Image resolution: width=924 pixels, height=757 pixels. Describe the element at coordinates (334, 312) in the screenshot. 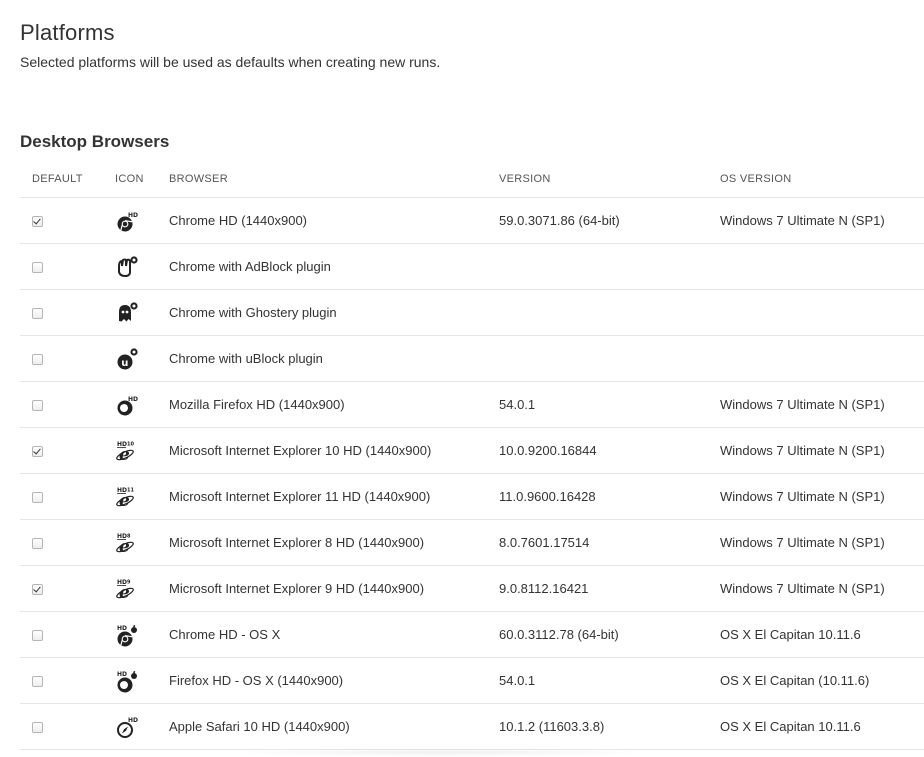

I see `browser-name: Chrome with Ghostery plugin` at that location.